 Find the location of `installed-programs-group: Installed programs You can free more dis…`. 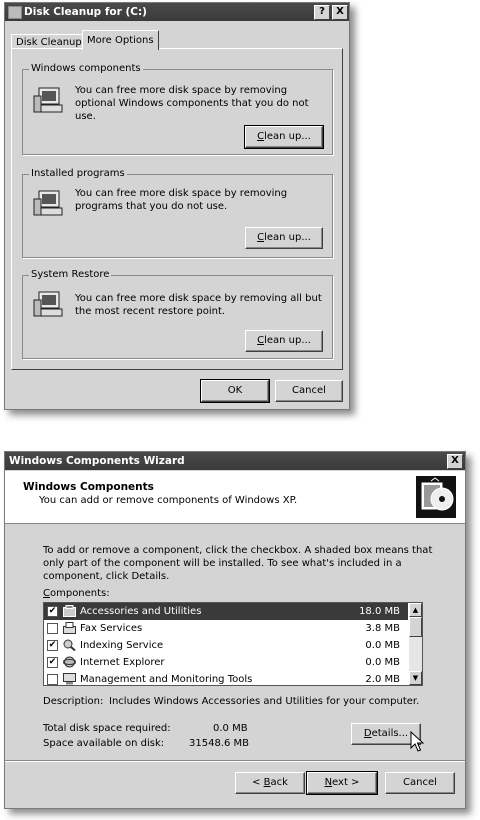

installed-programs-group: Installed programs You can free more dis… is located at coordinates (177, 213).